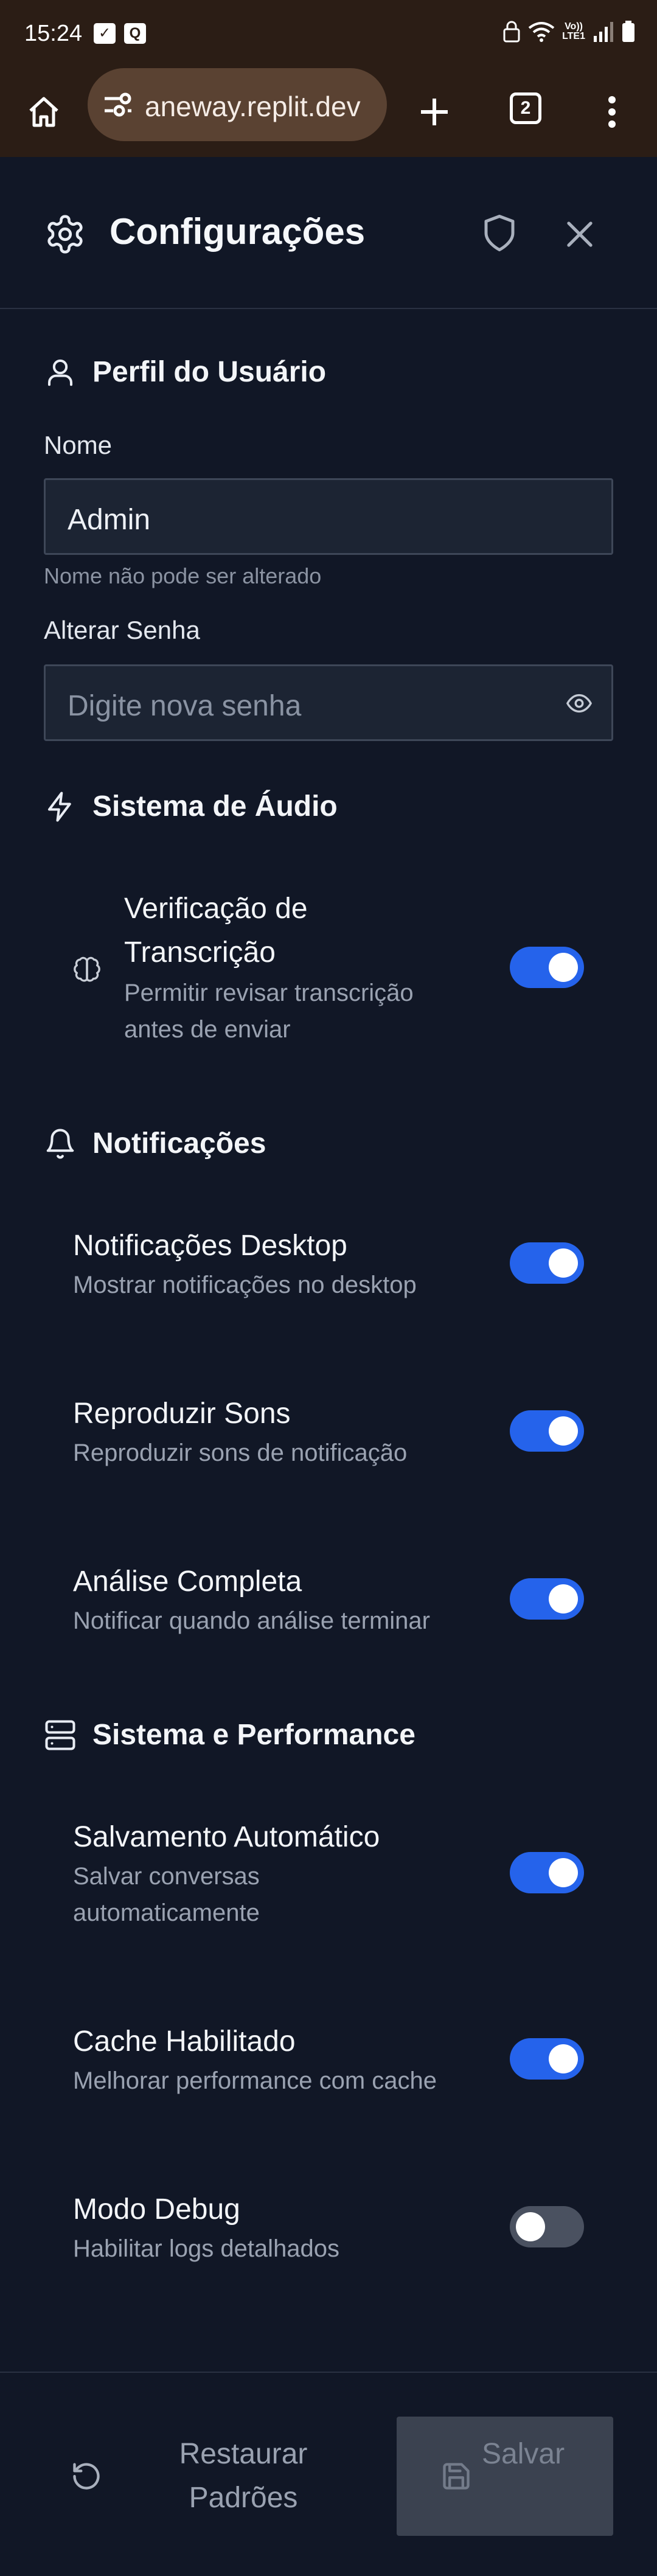 Image resolution: width=657 pixels, height=2576 pixels. Describe the element at coordinates (78, 445) in the screenshot. I see `name-label: Nome` at that location.